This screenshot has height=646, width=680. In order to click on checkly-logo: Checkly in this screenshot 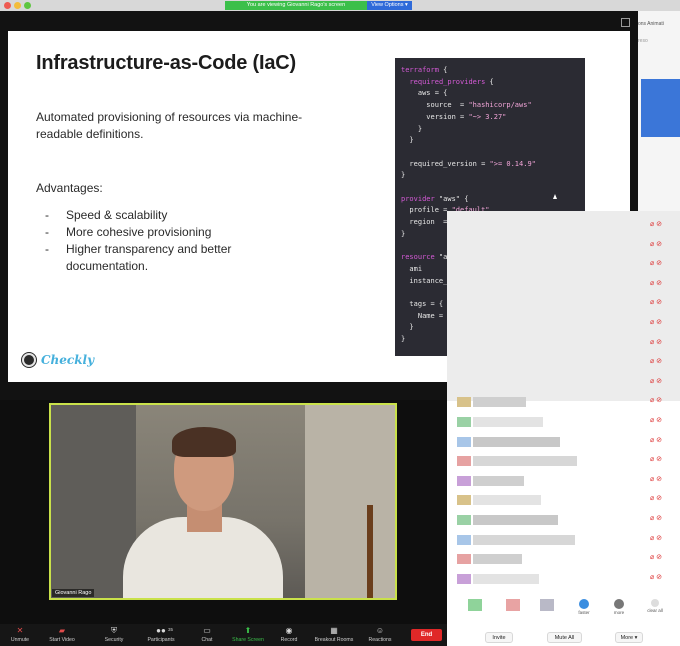, I will do `click(58, 360)`.